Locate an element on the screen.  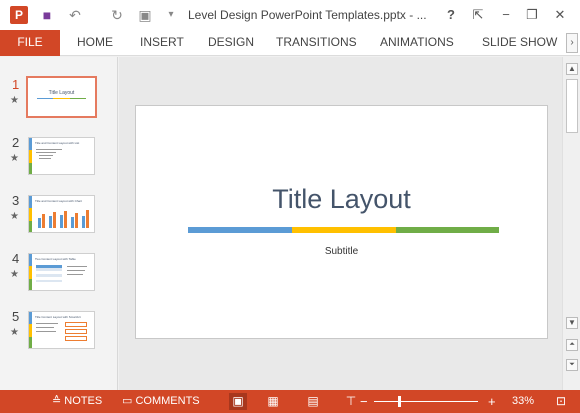
scroll-thumb is located at coordinates (572, 106).